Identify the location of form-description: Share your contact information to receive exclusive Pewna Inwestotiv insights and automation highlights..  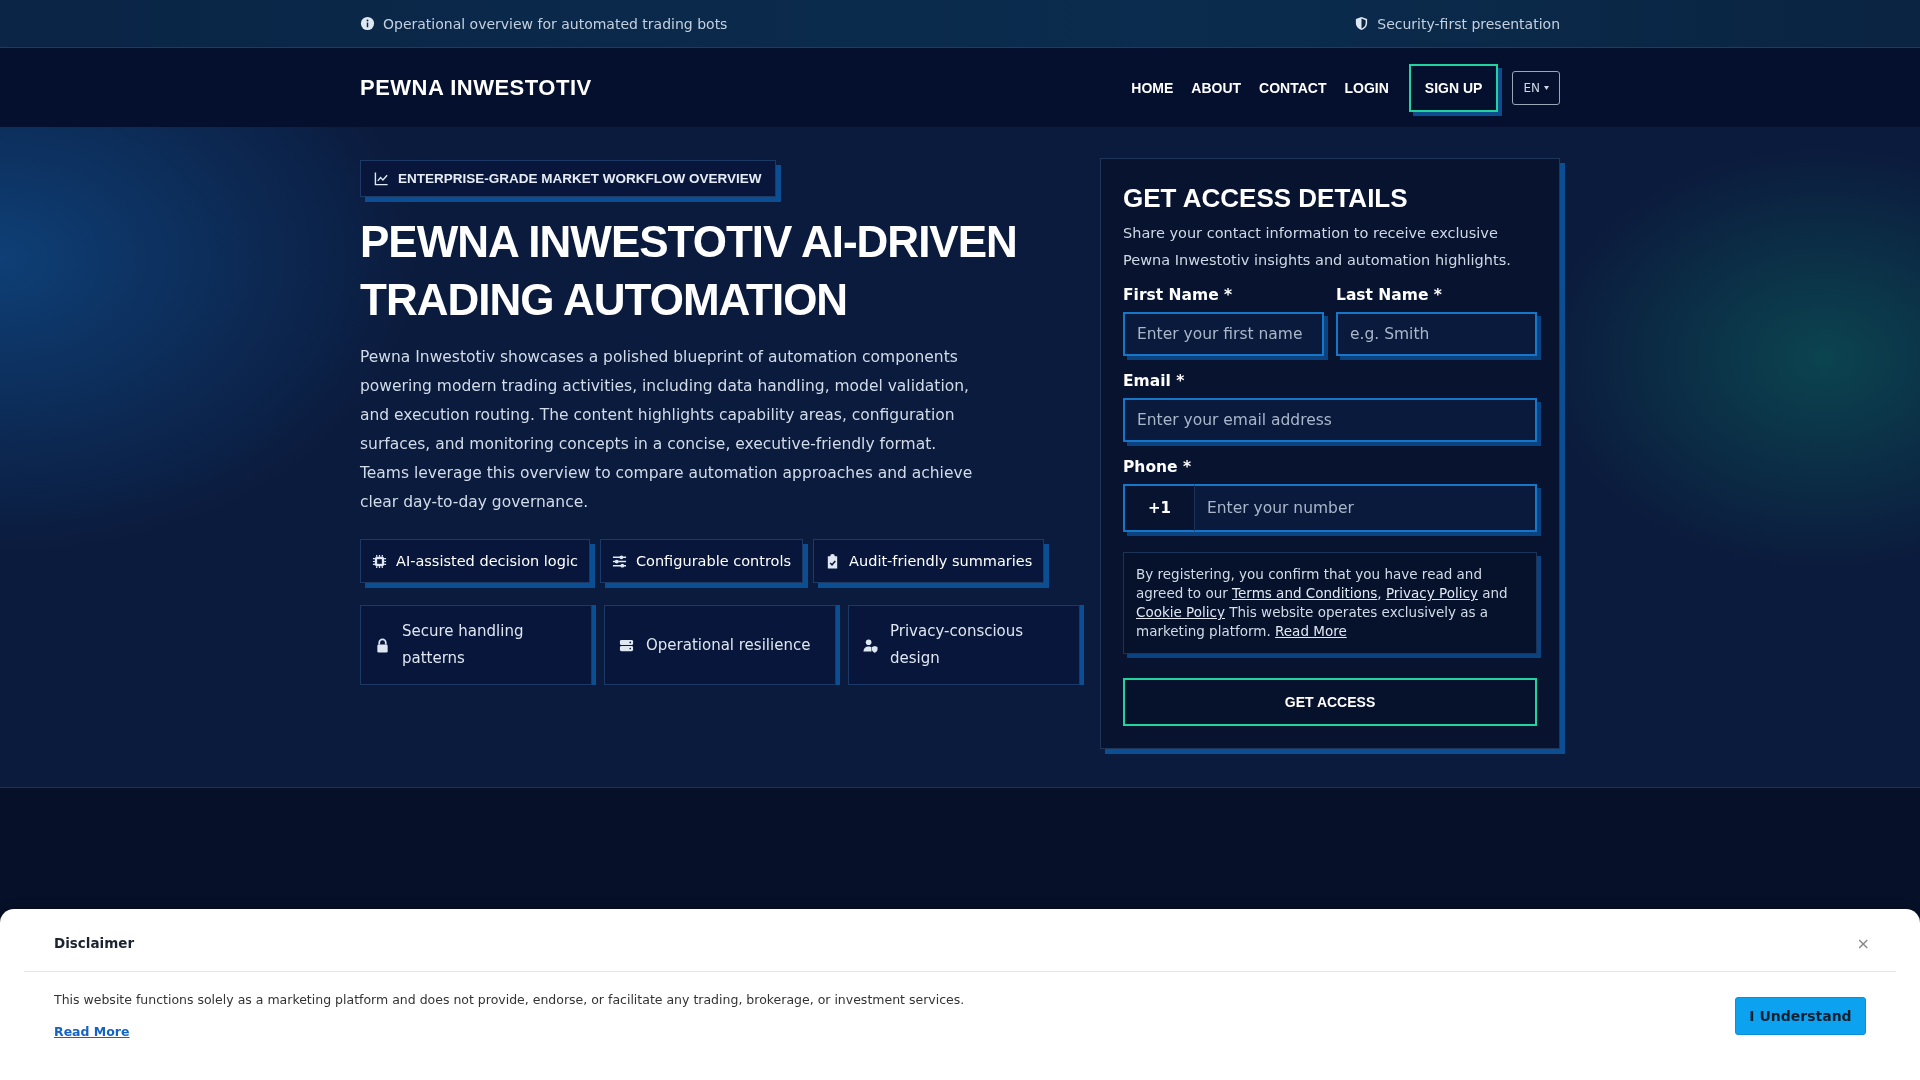
(1317, 247).